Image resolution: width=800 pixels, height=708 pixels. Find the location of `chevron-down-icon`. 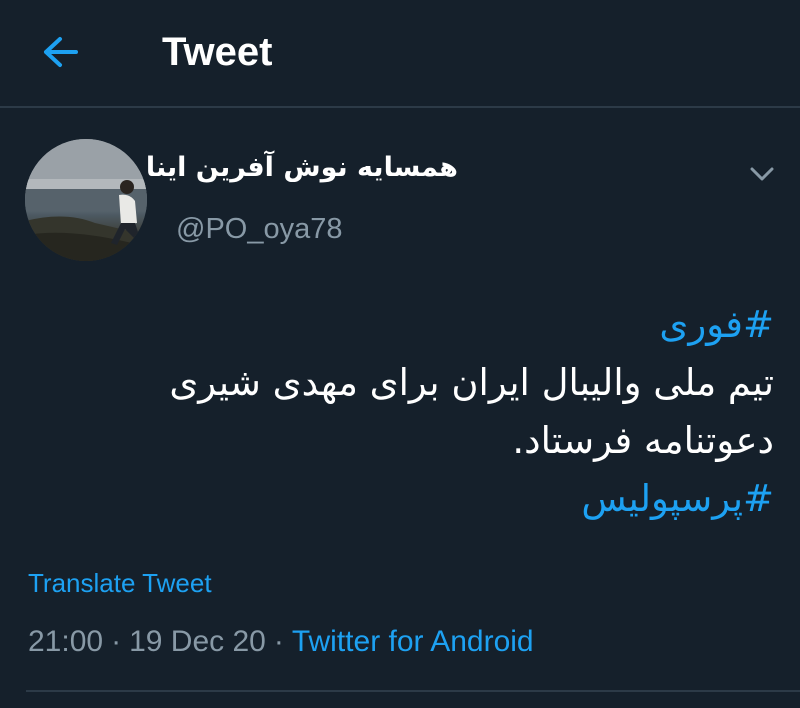

chevron-down-icon is located at coordinates (762, 174).